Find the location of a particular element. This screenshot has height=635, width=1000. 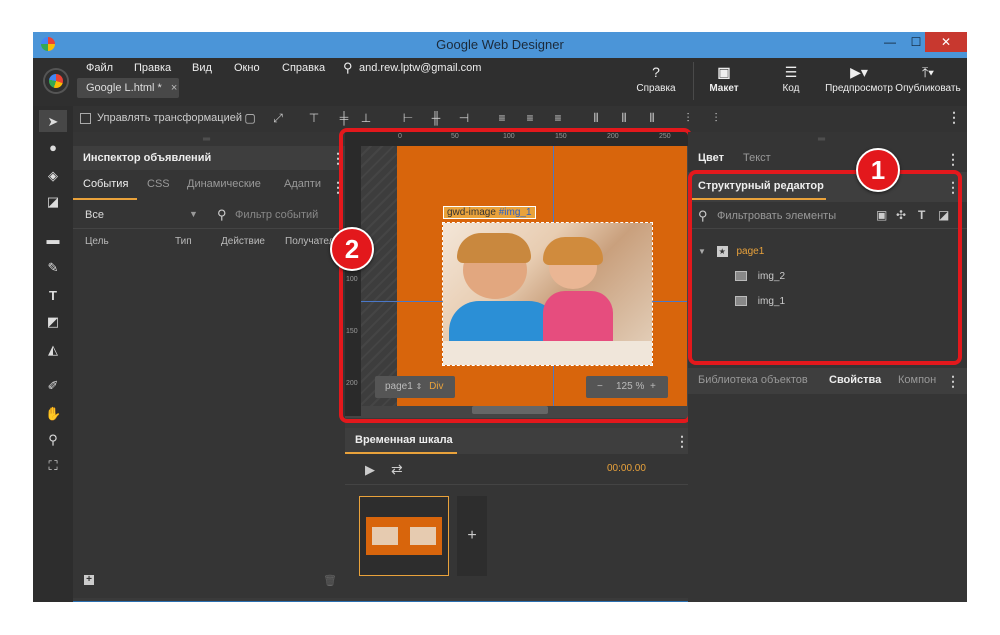

tag-tool-icon: ▬ is located at coordinates (53, 240).